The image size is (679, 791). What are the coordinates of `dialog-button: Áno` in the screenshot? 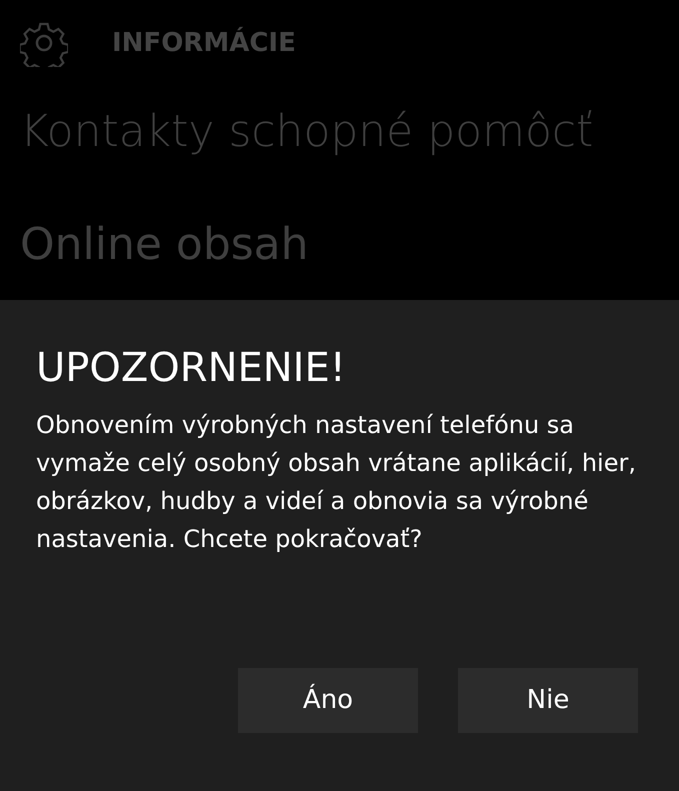 It's located at (328, 700).